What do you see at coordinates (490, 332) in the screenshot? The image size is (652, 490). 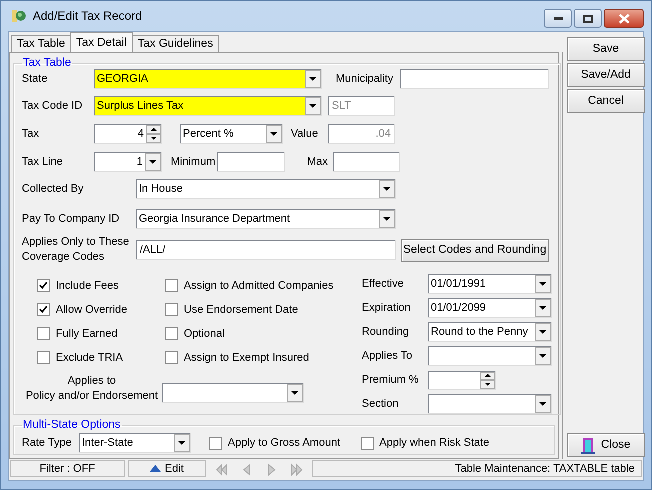 I see `dropdown: Round to the Penny` at bounding box center [490, 332].